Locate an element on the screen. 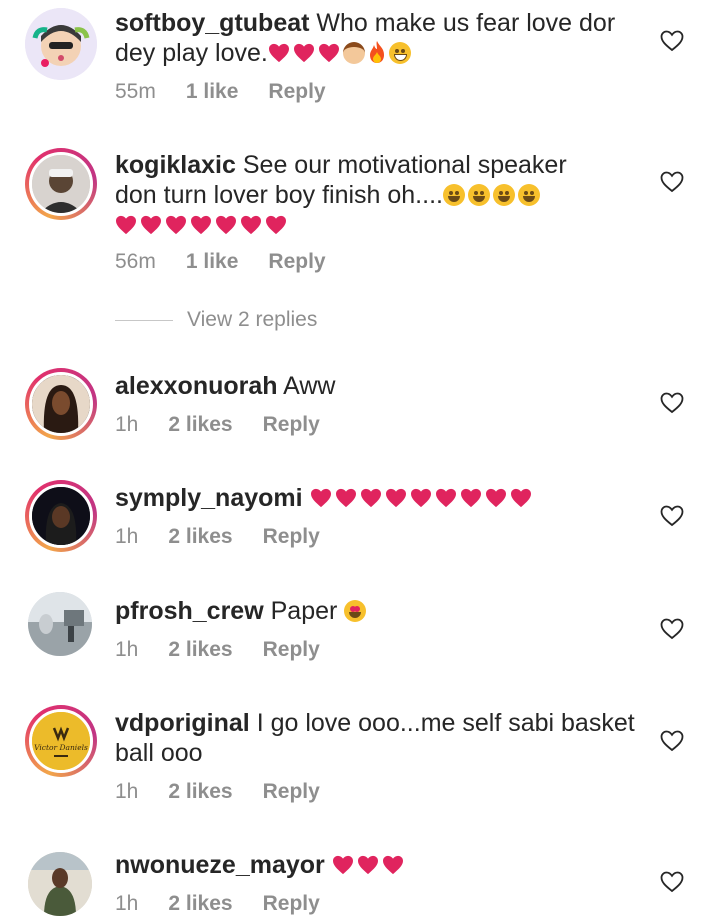 This screenshot has height=923, width=720. comment-text: pfrosh_crew Paper is located at coordinates (375, 611).